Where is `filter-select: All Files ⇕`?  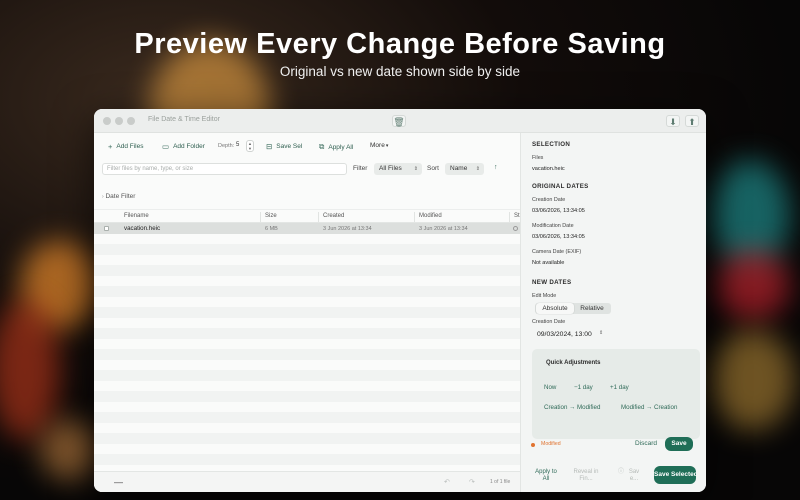 filter-select: All Files ⇕ is located at coordinates (398, 169).